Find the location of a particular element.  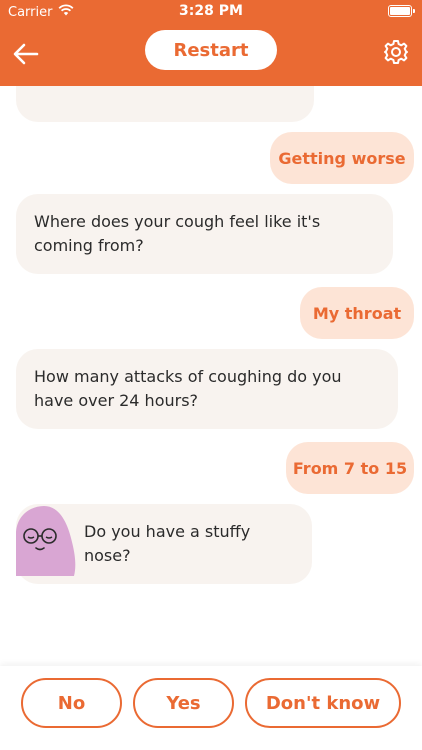

settings-button is located at coordinates (396, 52).